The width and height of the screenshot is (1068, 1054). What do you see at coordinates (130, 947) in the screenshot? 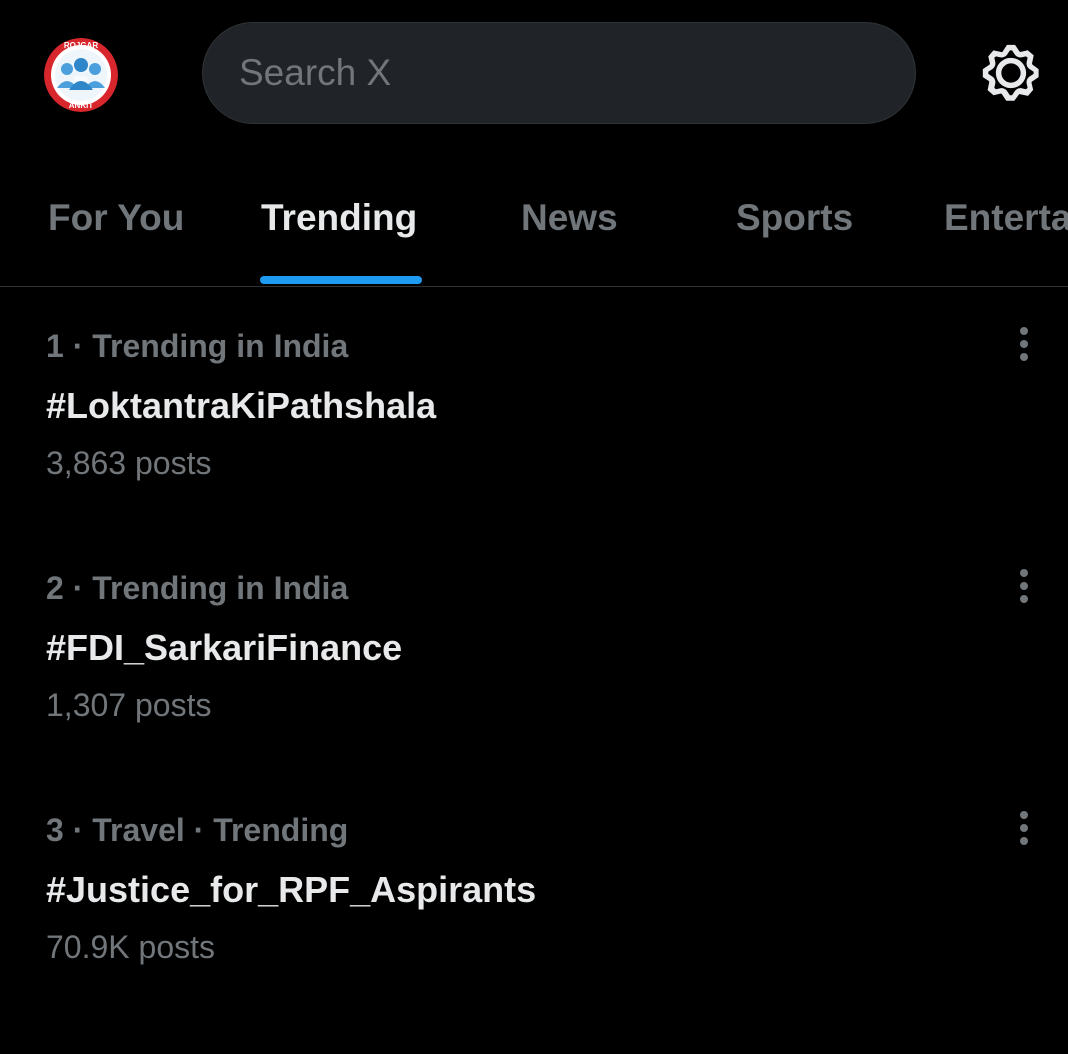
I see `trend-post-count: 70.9K posts` at bounding box center [130, 947].